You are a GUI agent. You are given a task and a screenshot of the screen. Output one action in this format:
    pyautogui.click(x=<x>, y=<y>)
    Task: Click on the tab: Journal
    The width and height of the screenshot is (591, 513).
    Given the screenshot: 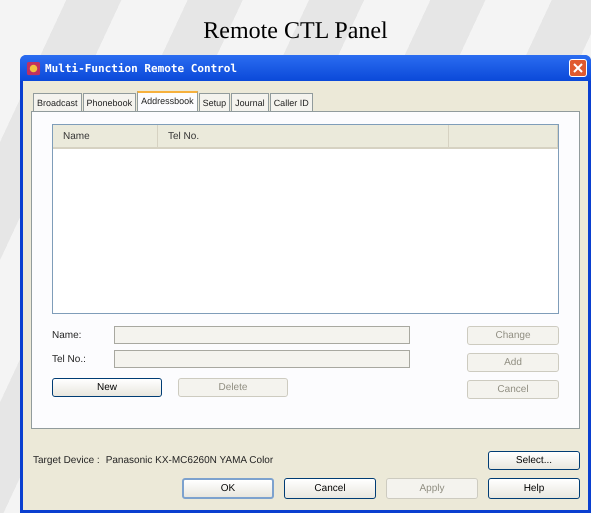 What is the action you would take?
    pyautogui.click(x=250, y=102)
    